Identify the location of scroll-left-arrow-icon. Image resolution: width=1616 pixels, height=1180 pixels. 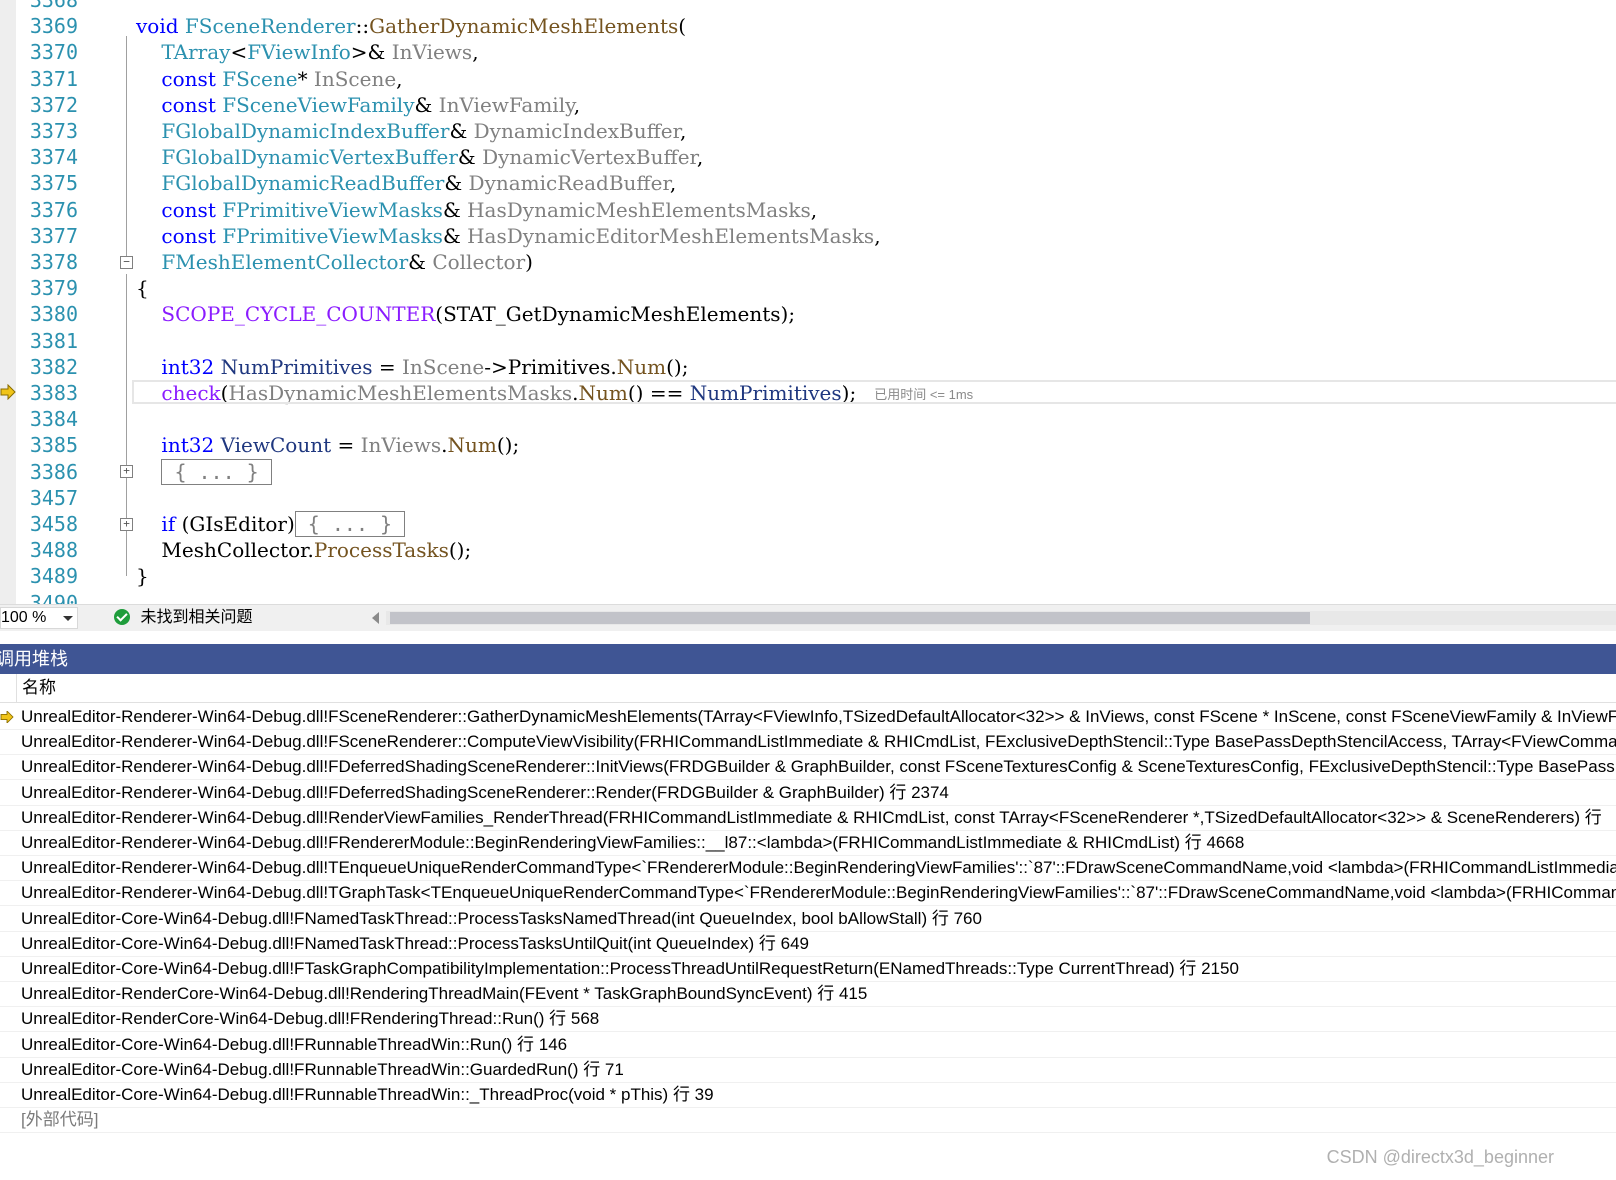
(375, 618).